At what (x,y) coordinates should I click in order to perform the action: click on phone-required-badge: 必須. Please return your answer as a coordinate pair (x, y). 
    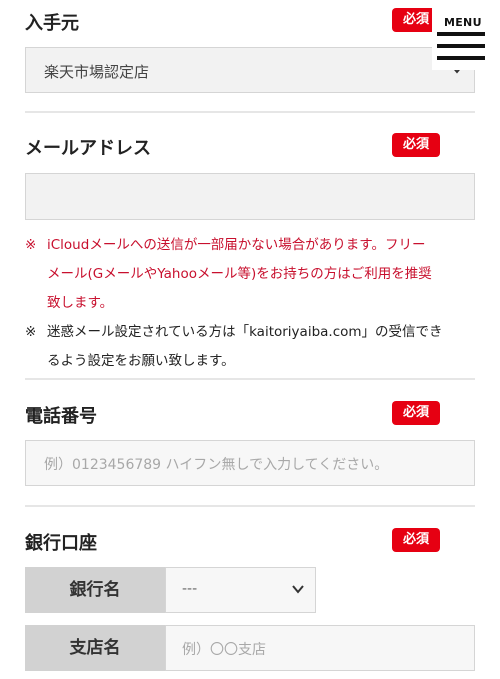
    Looking at the image, I should click on (416, 413).